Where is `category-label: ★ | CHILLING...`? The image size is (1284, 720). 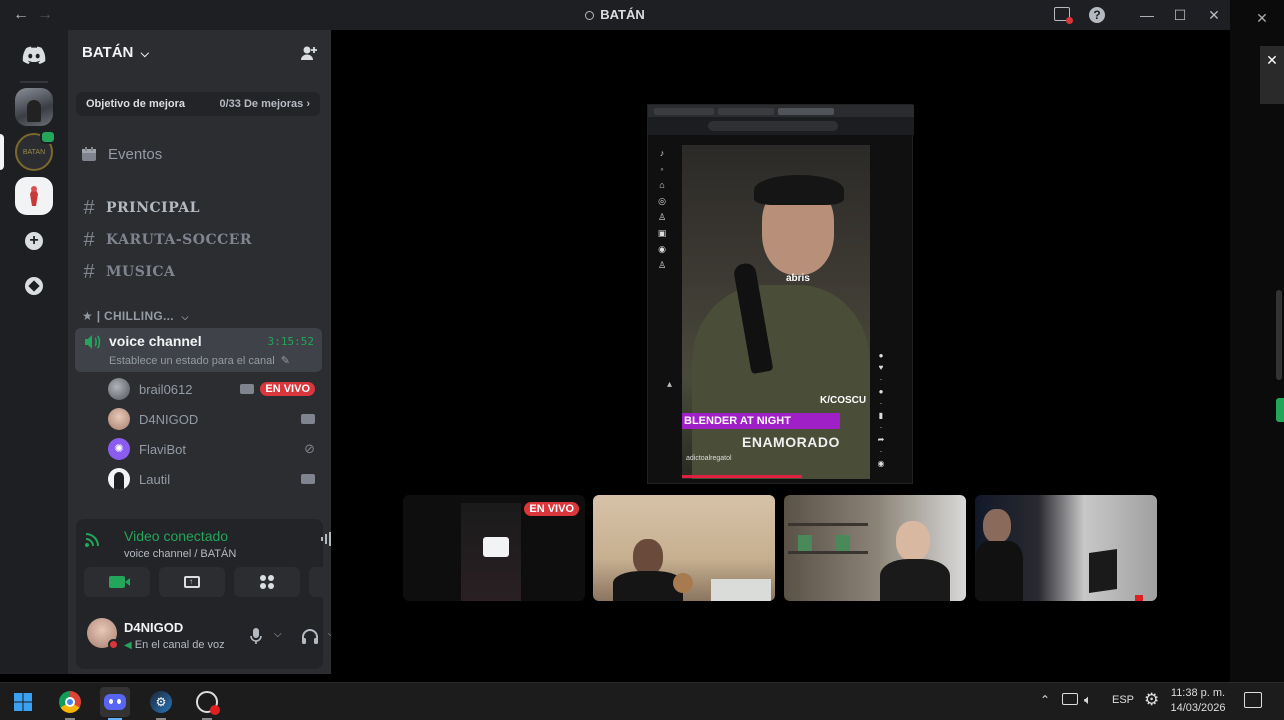 category-label: ★ | CHILLING... is located at coordinates (128, 316).